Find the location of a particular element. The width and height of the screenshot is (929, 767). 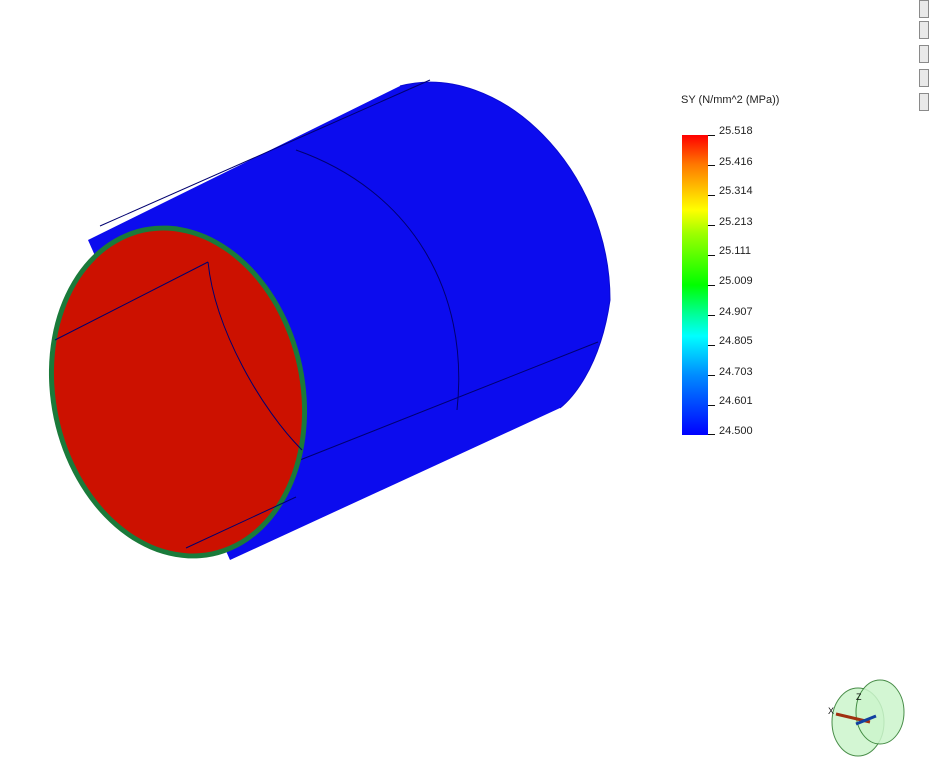

orientation-triad: X Z is located at coordinates (867, 721).